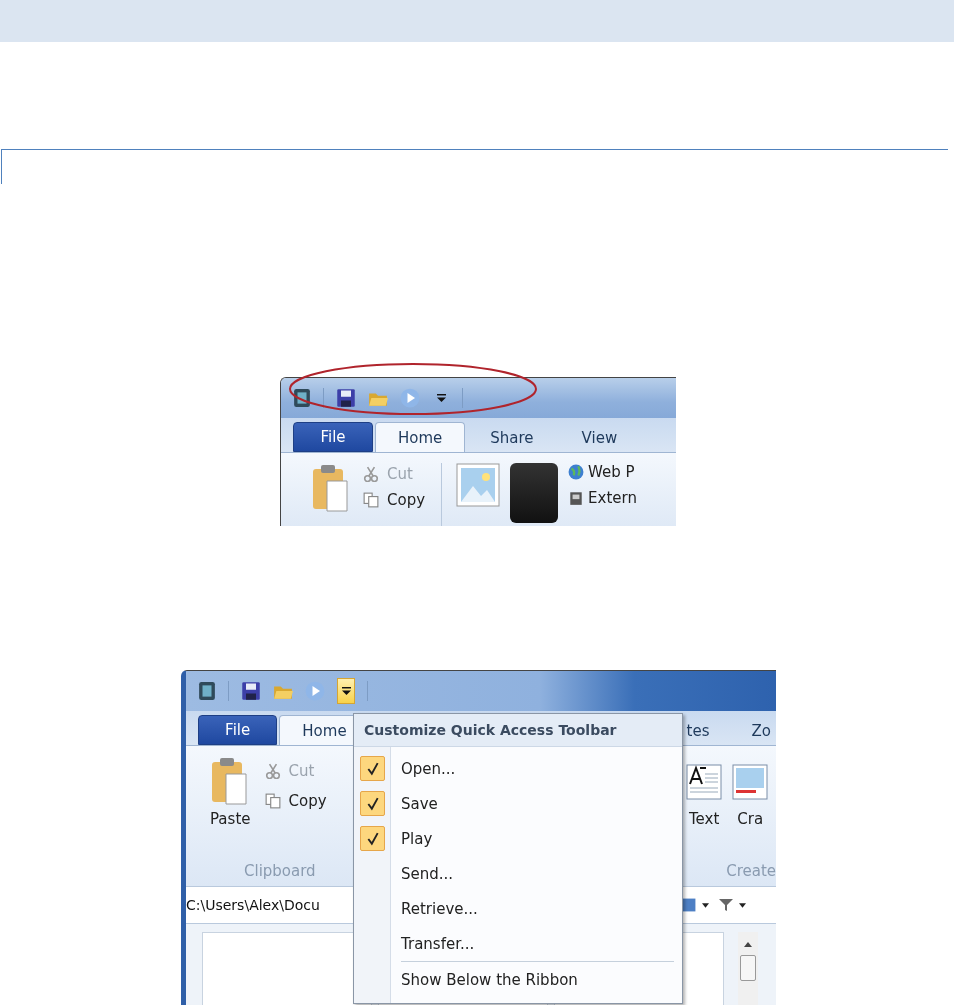 This screenshot has width=954, height=1007. Describe the element at coordinates (512, 437) in the screenshot. I see `ribbon-tab: Share` at that location.